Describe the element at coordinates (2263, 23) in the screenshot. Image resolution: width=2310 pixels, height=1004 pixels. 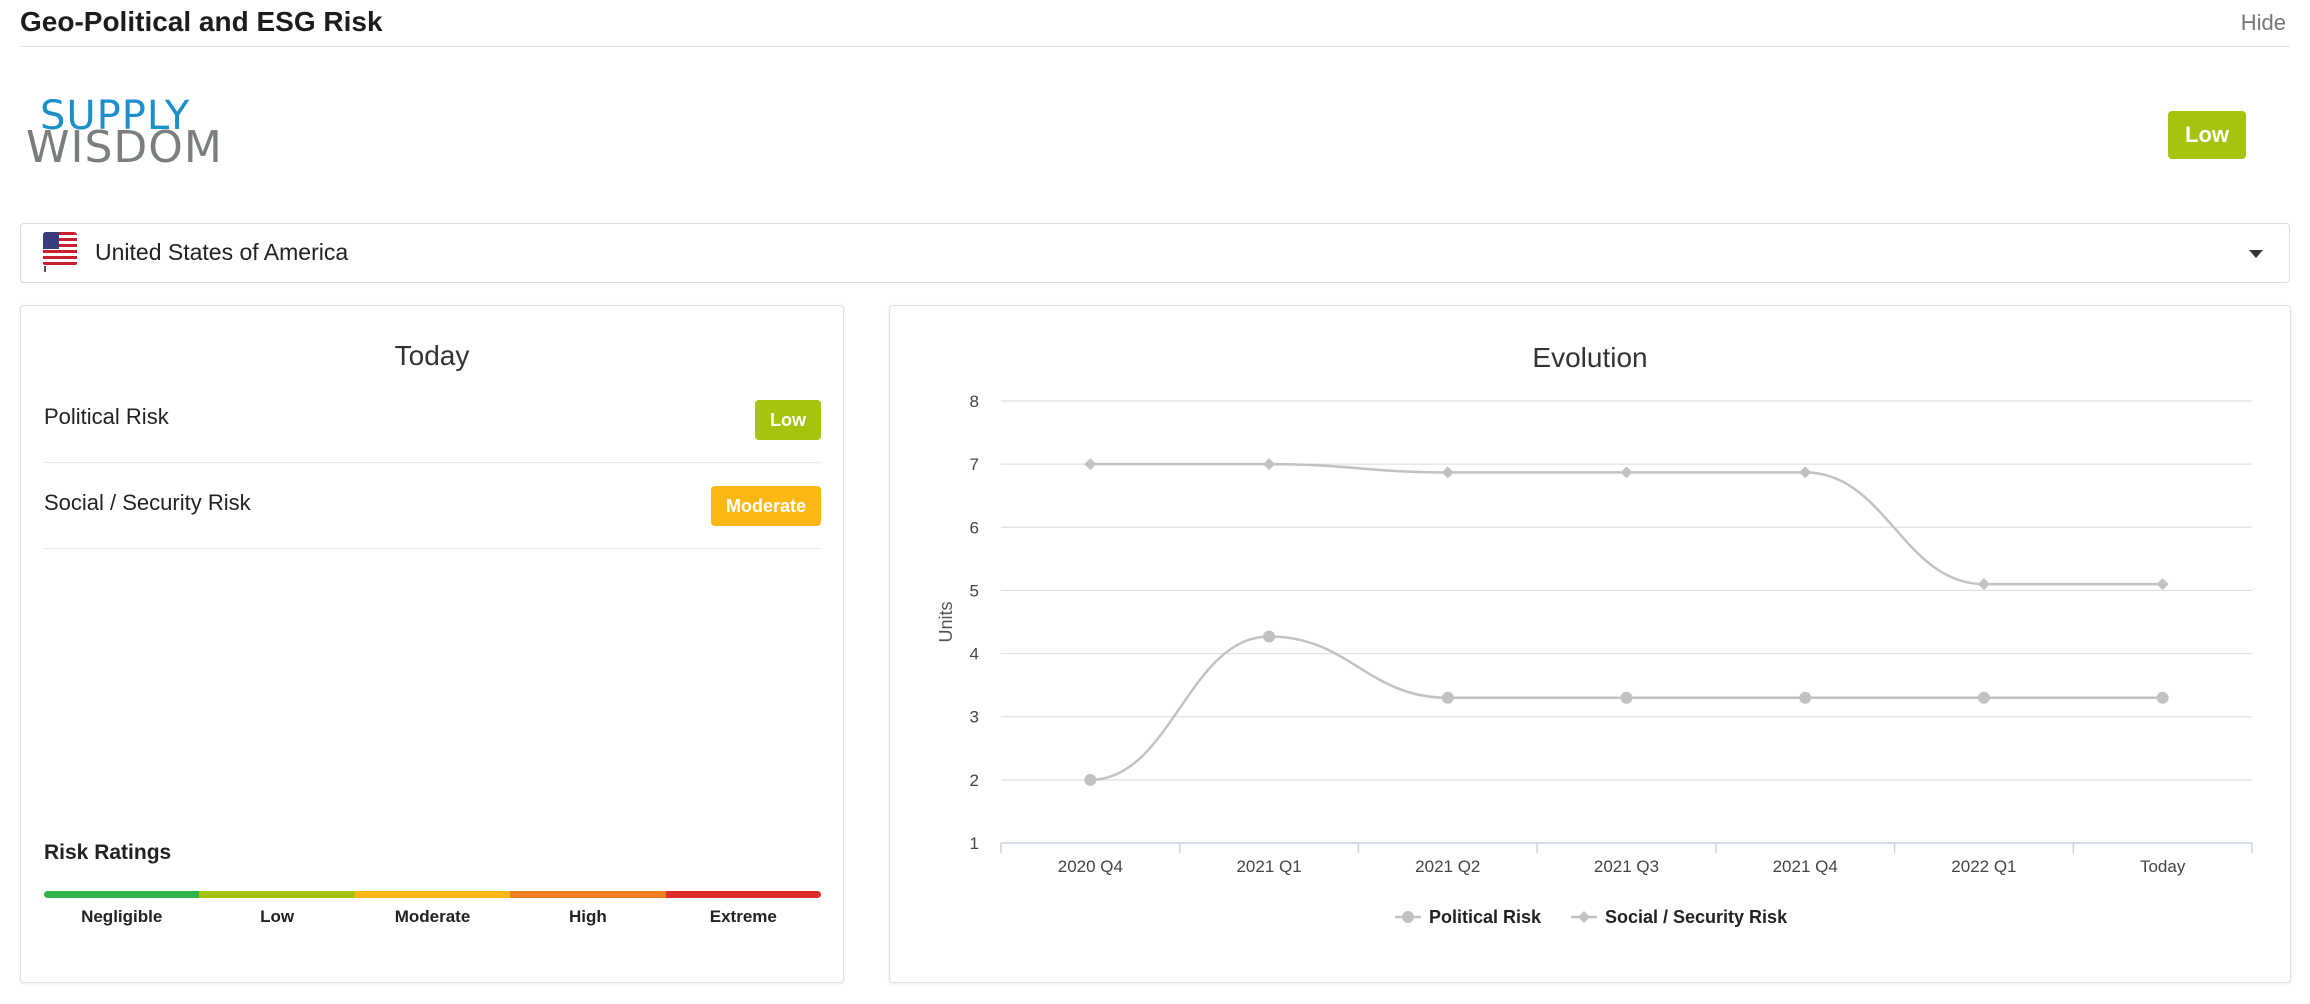
I see `hide-link: Hide` at that location.